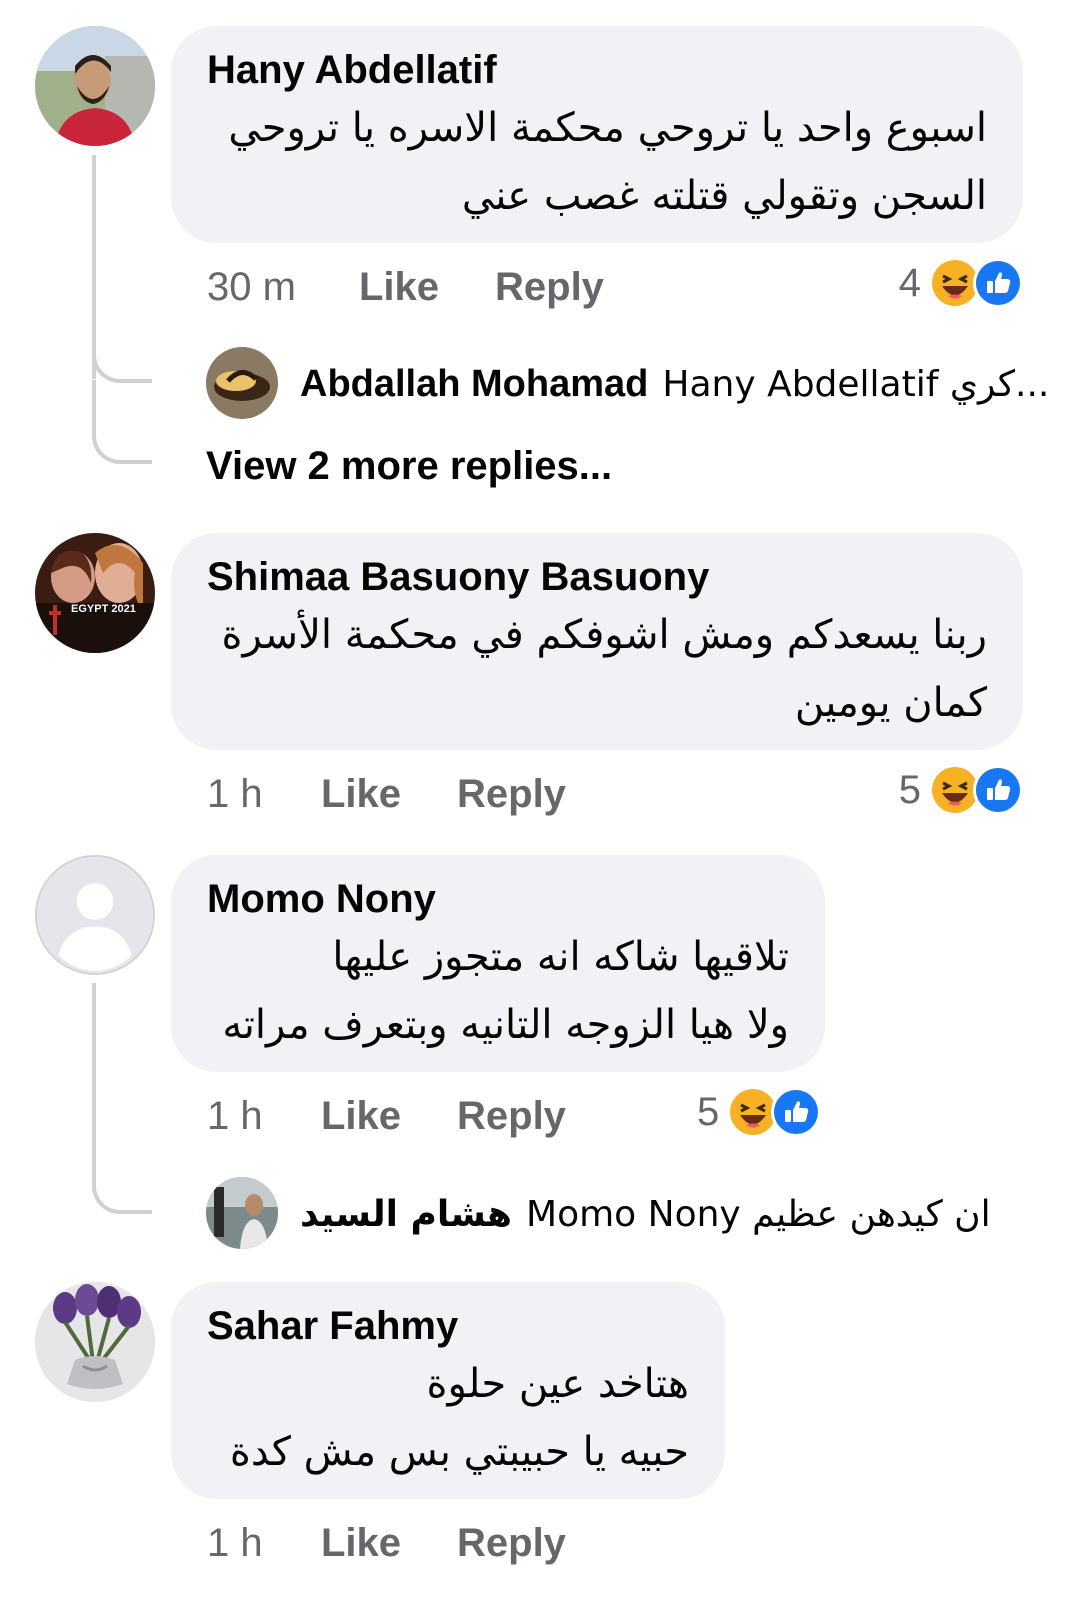 Image resolution: width=1080 pixels, height=1601 pixels. What do you see at coordinates (909, 282) in the screenshot?
I see `reaction-count: 4` at bounding box center [909, 282].